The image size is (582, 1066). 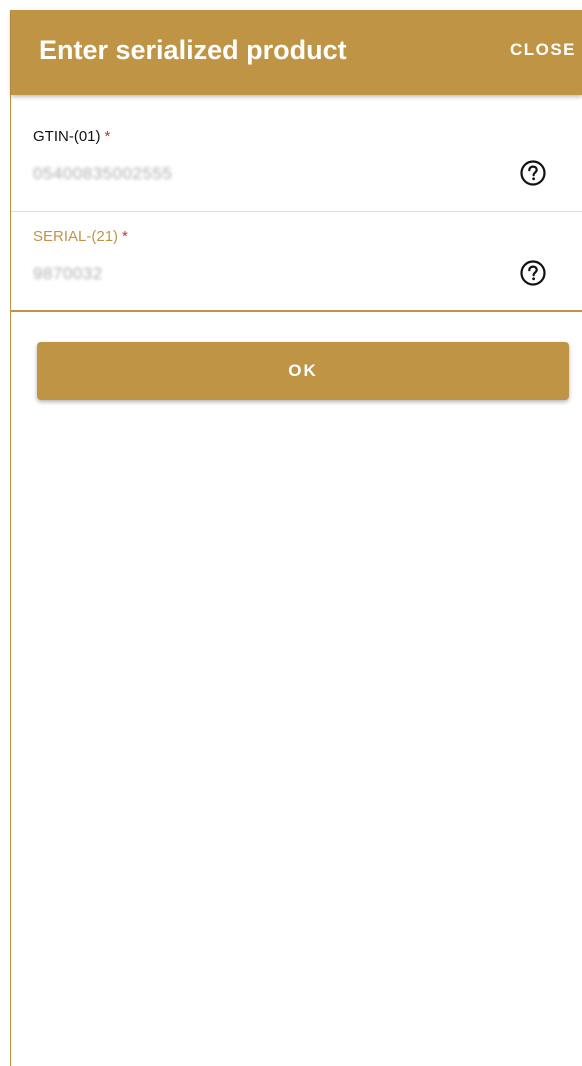 What do you see at coordinates (303, 371) in the screenshot?
I see `ok-button: OK` at bounding box center [303, 371].